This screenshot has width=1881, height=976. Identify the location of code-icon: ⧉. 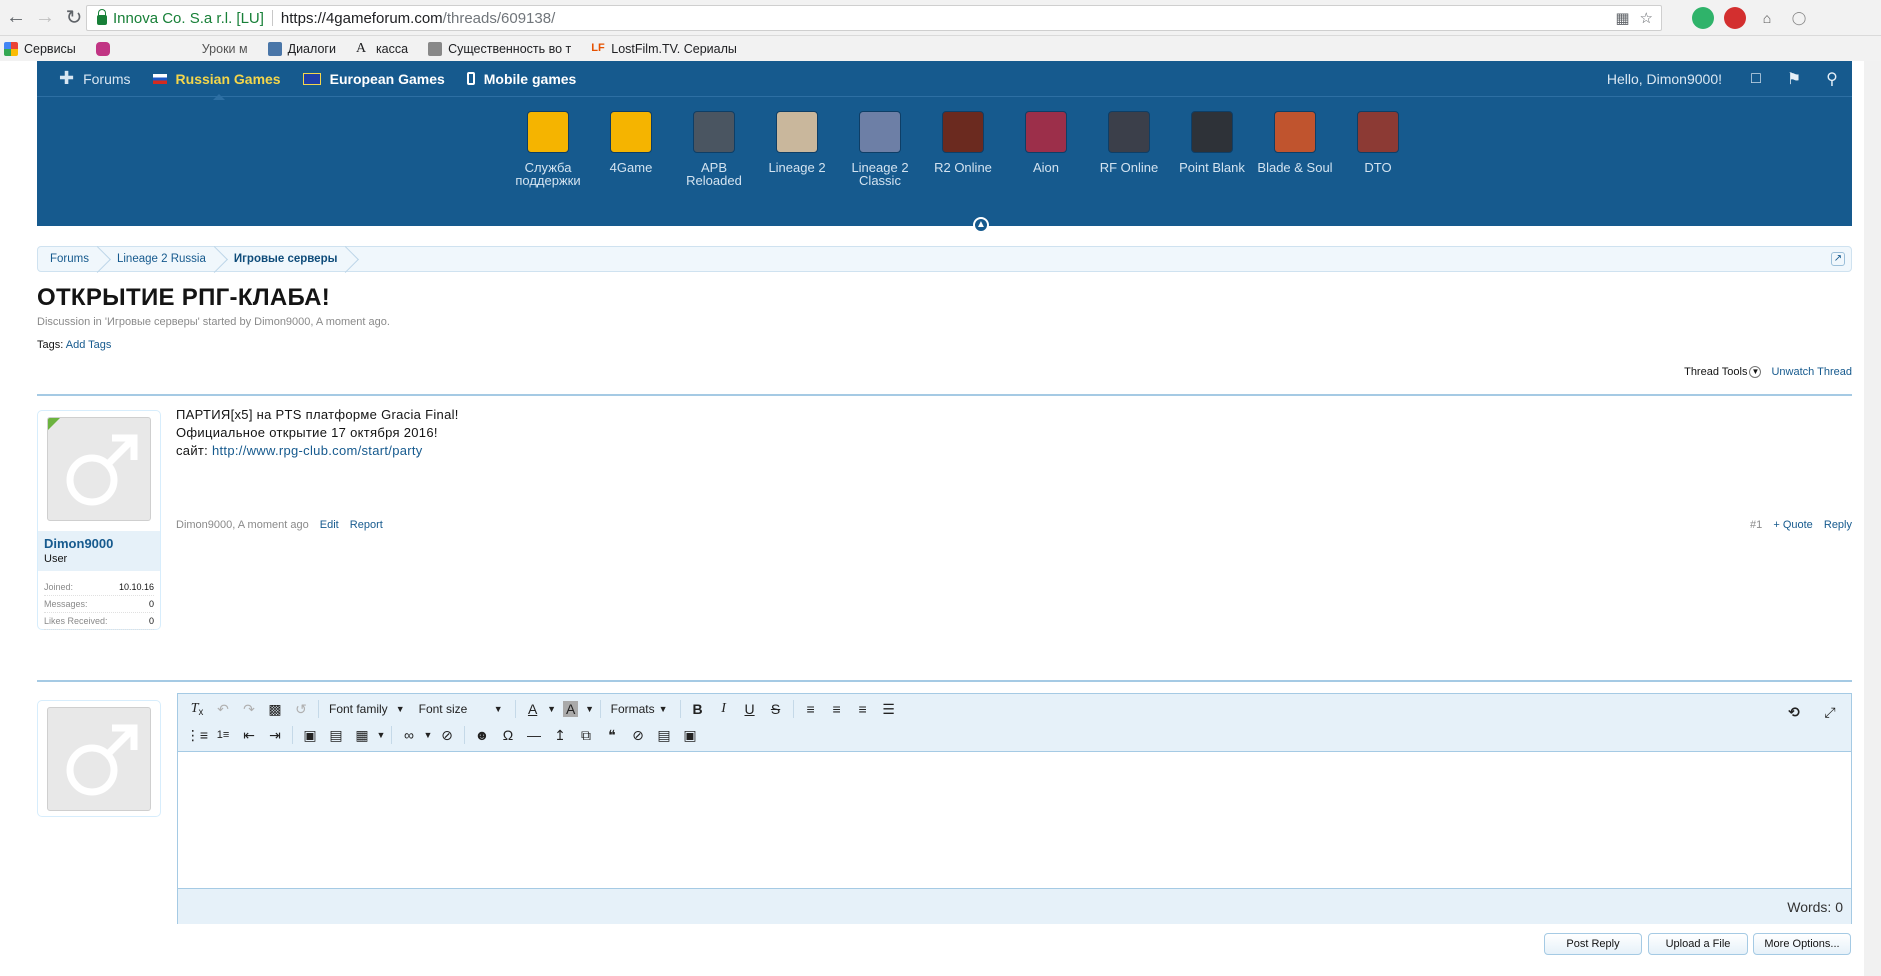
(586, 735).